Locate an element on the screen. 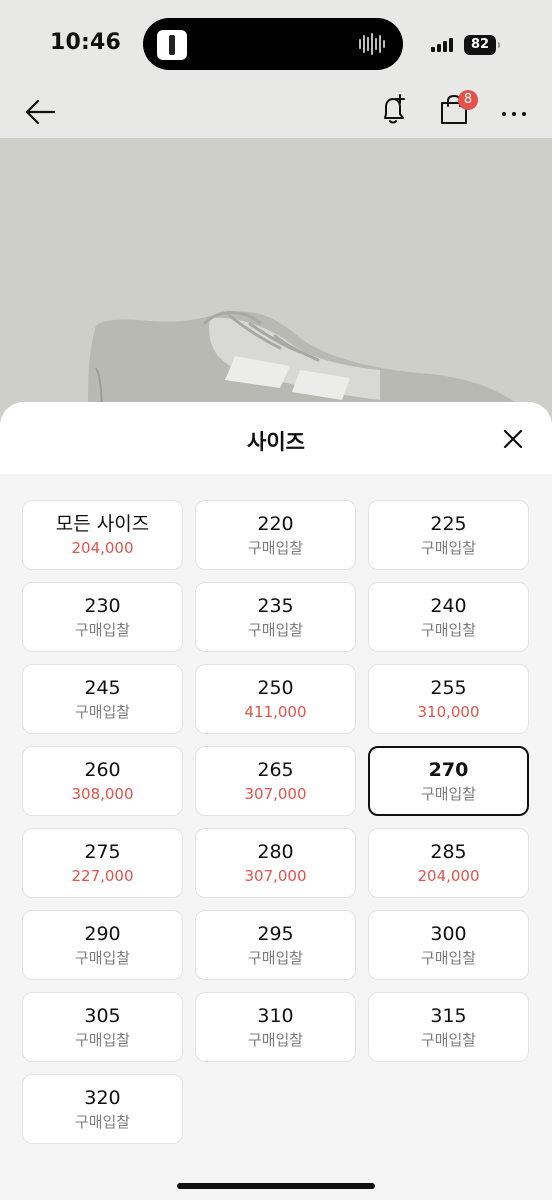 This screenshot has height=1200, width=552. size-option: 240 구매입찰 is located at coordinates (448, 617).